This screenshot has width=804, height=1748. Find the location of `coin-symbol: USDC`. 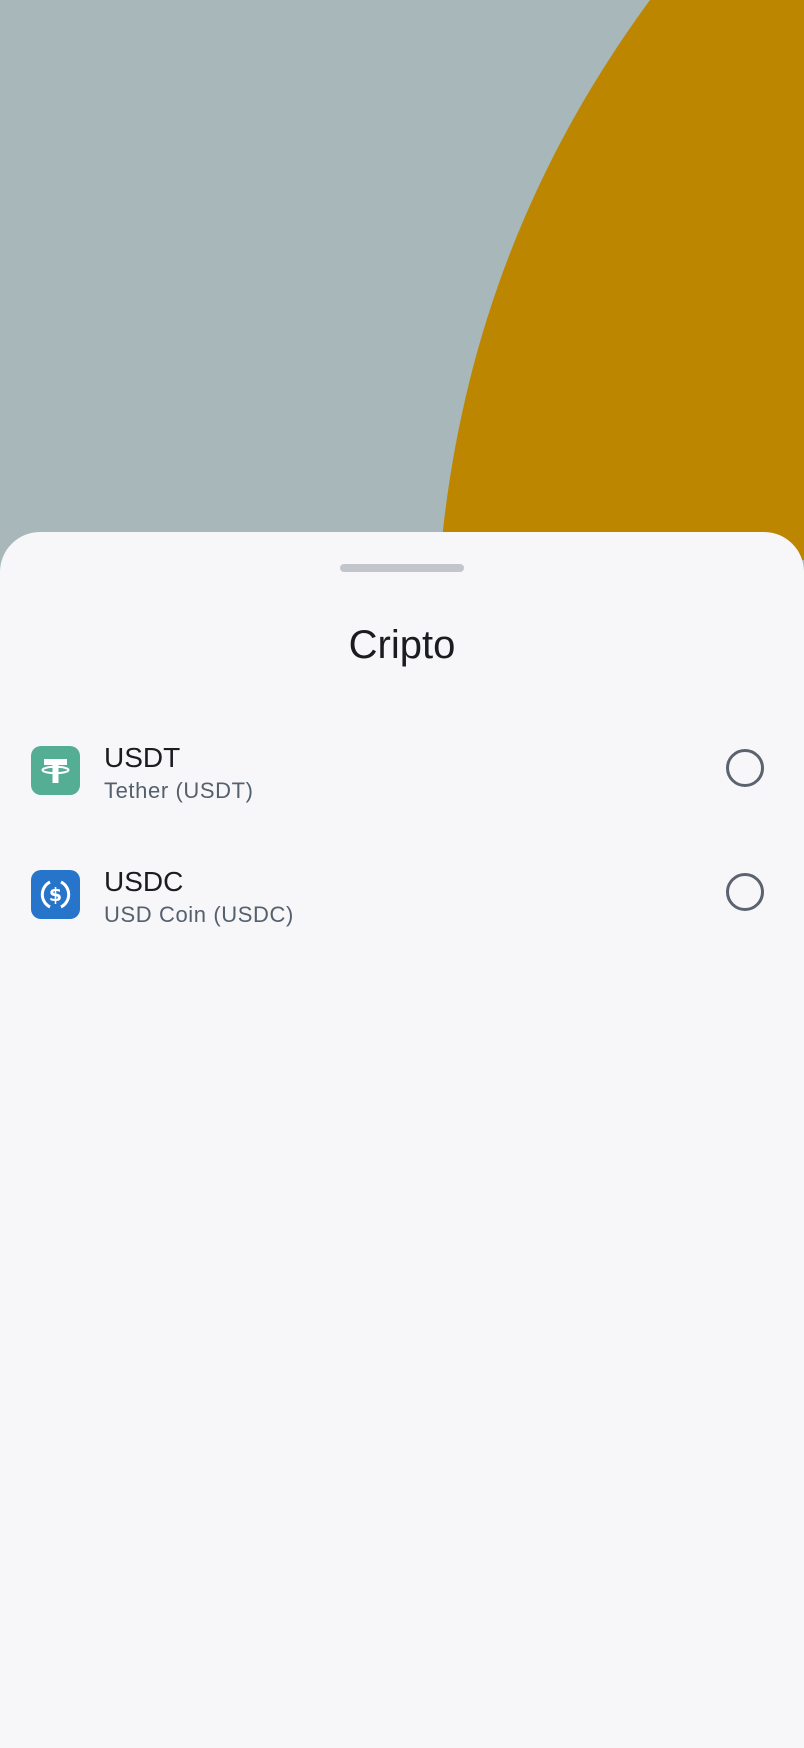

coin-symbol: USDC is located at coordinates (144, 881).